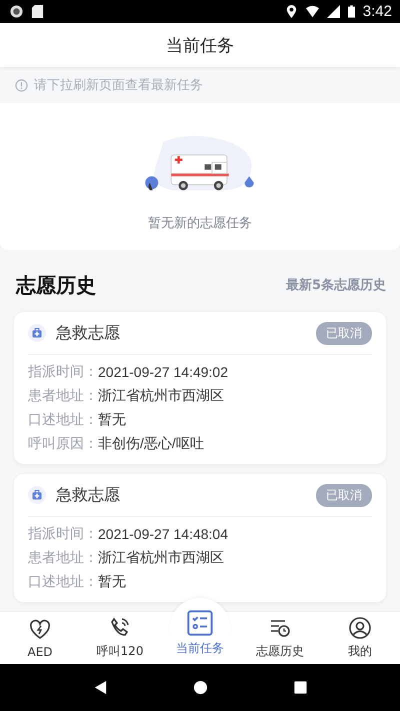 This screenshot has width=400, height=711. I want to click on recents-icon, so click(300, 687).